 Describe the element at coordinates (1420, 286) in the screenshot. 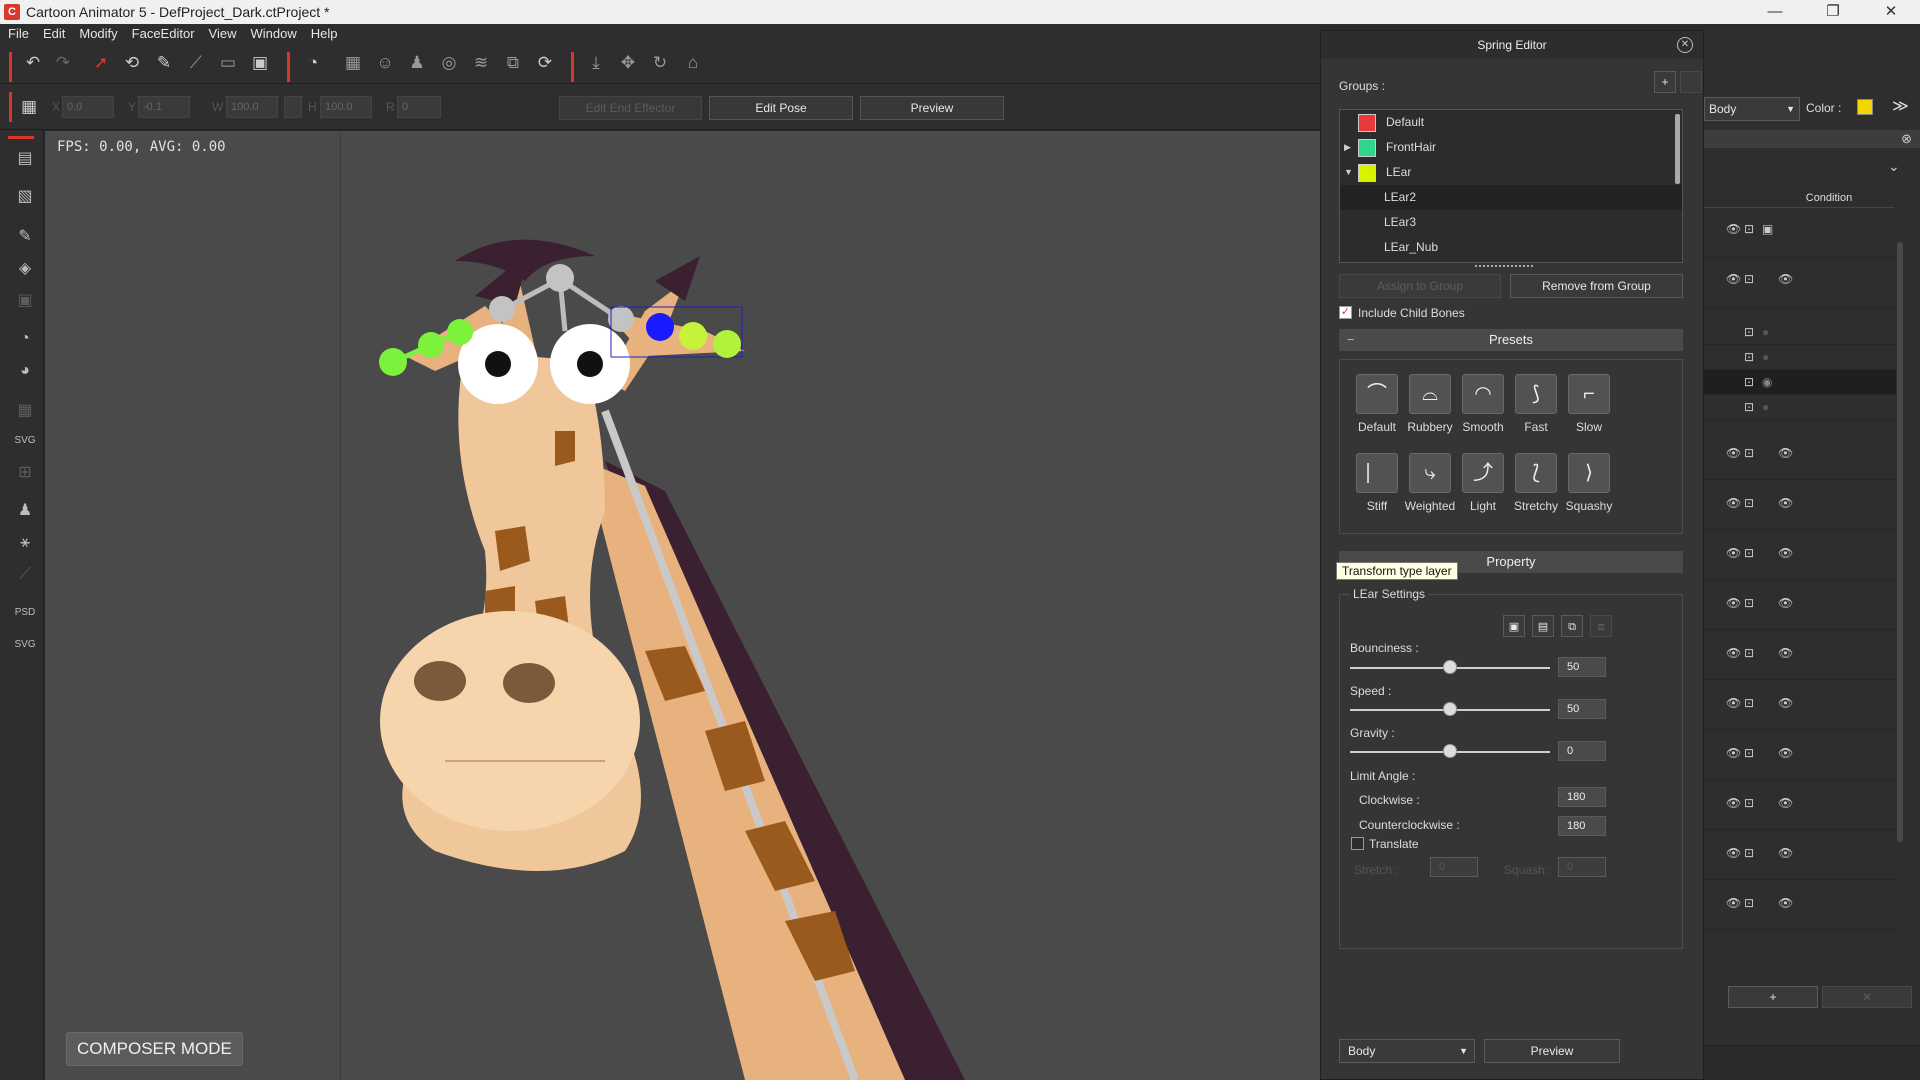

I see `assign-to-group-button: Assign to Group` at that location.